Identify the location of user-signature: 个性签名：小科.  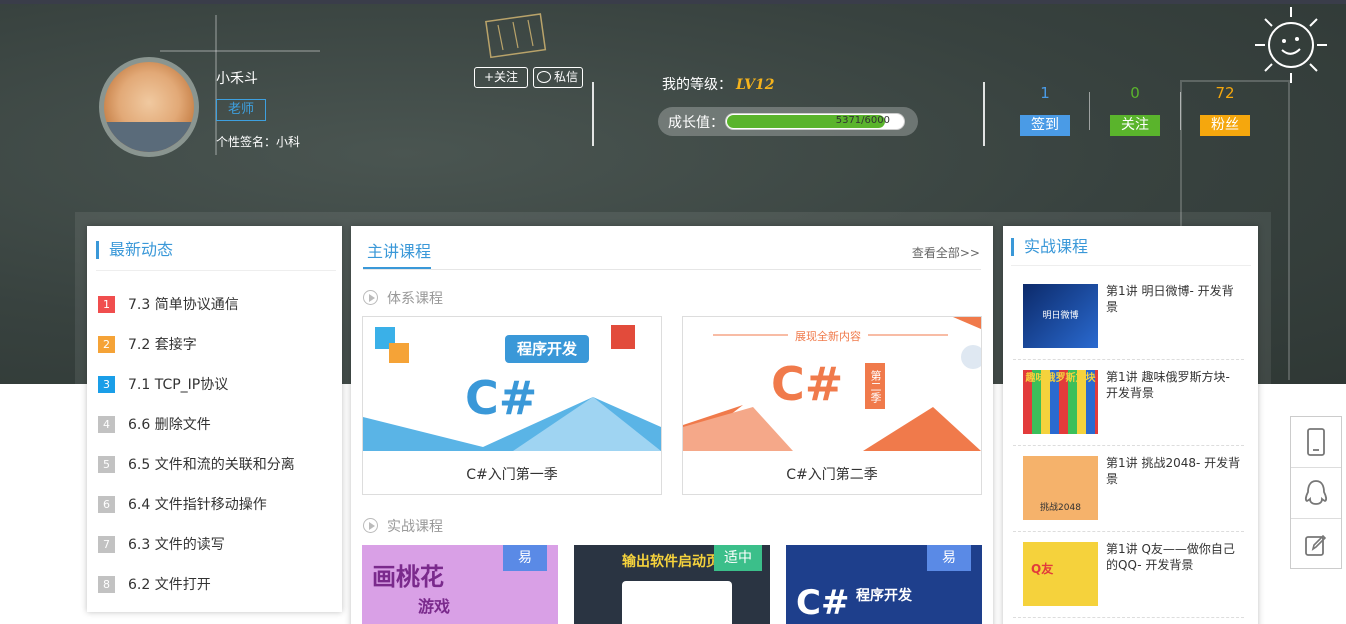
(258, 142).